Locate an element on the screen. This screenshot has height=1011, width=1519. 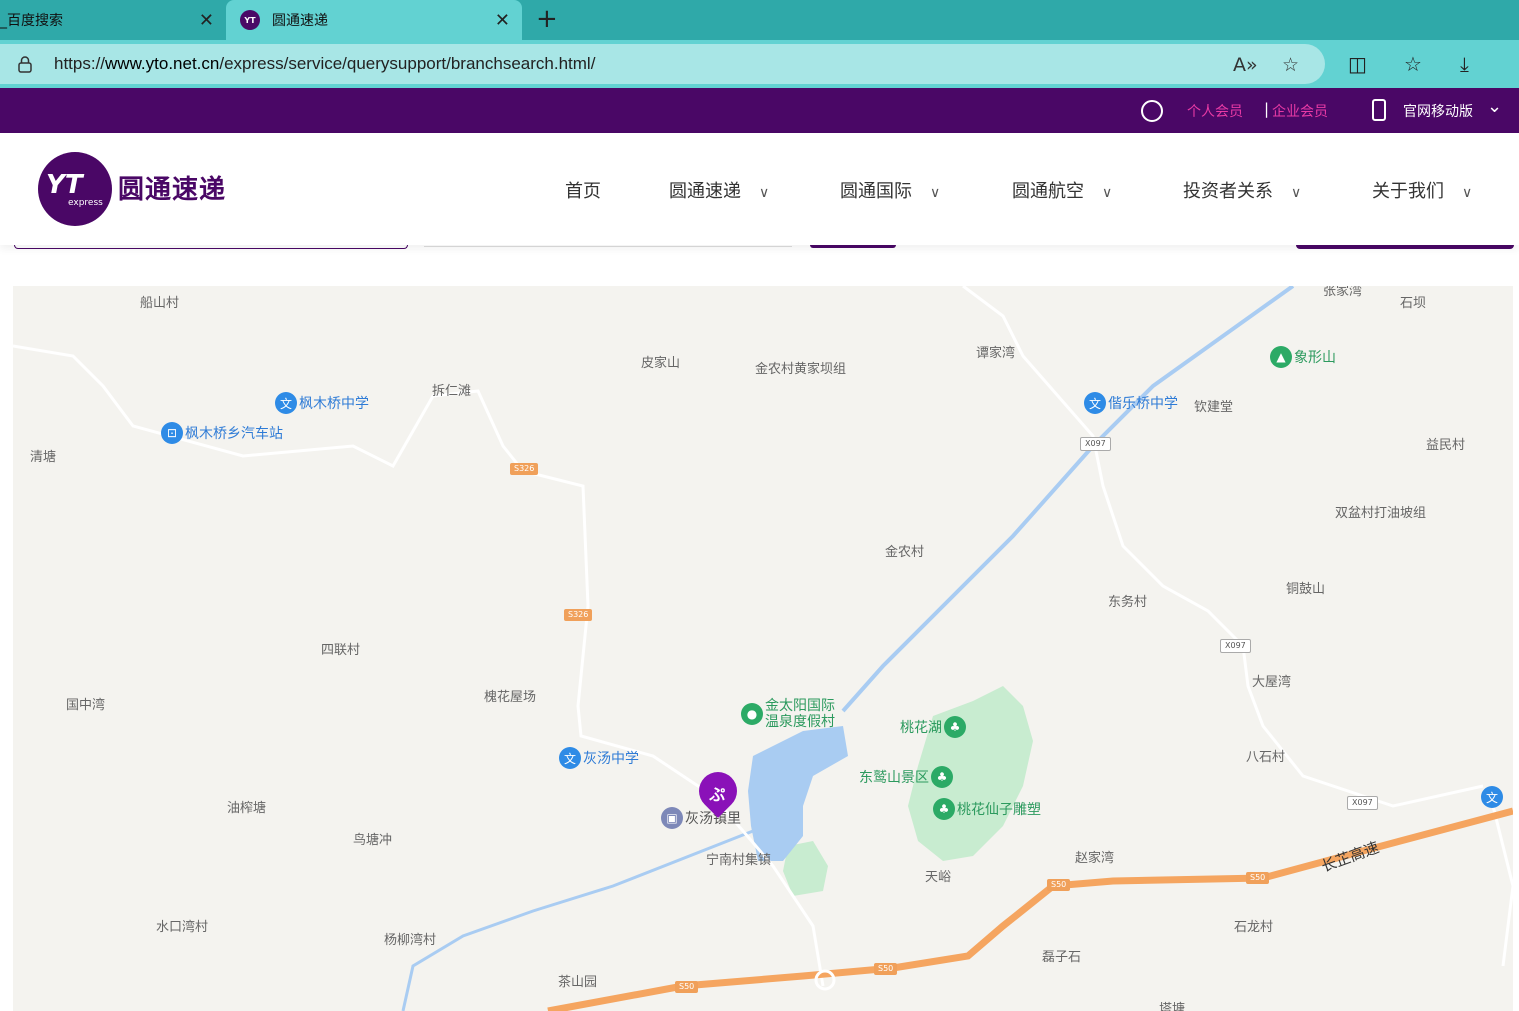
village-label: 磊子石 is located at coordinates (1062, 957).